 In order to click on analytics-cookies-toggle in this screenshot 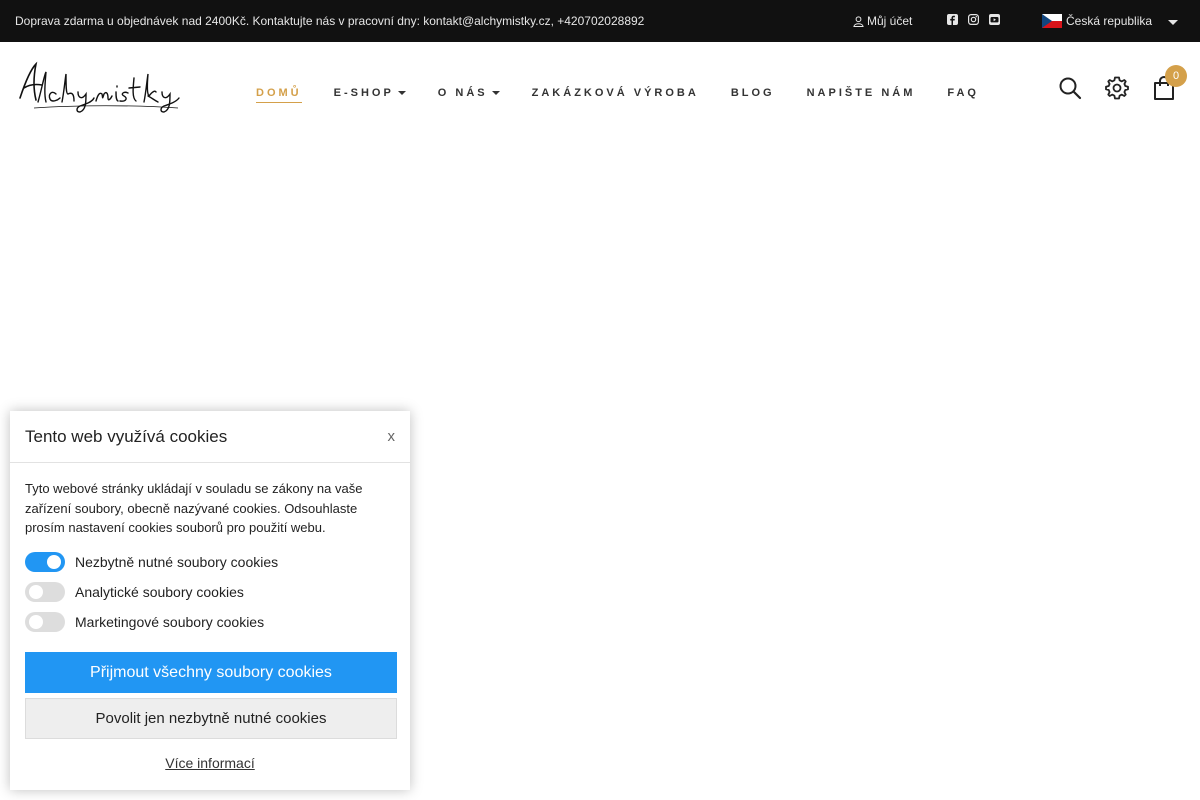, I will do `click(45, 592)`.